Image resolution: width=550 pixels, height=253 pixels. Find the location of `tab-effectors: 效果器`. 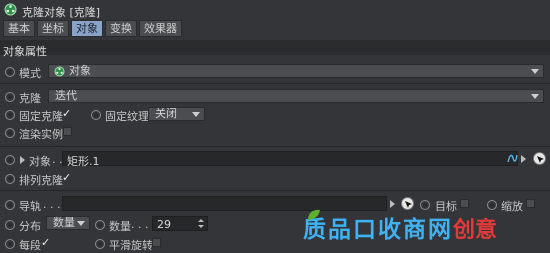

tab-effectors: 效果器 is located at coordinates (160, 28).